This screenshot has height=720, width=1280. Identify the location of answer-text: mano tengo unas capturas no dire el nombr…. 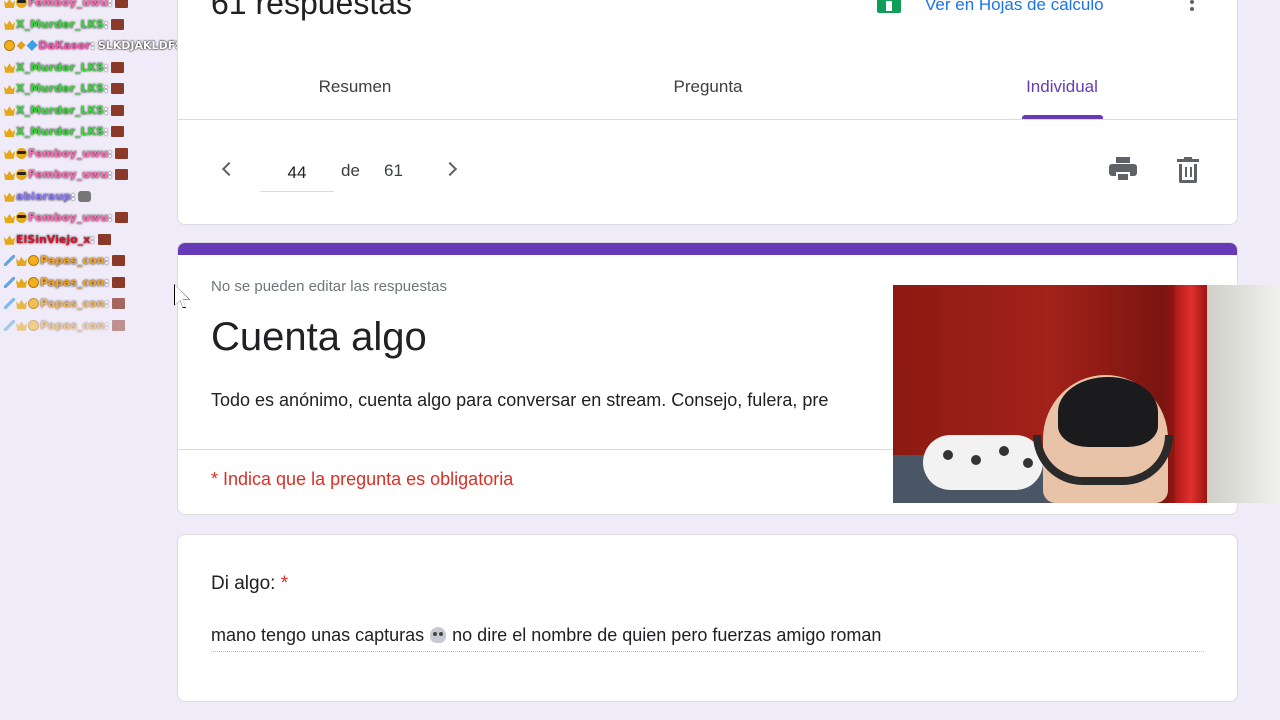
(546, 635).